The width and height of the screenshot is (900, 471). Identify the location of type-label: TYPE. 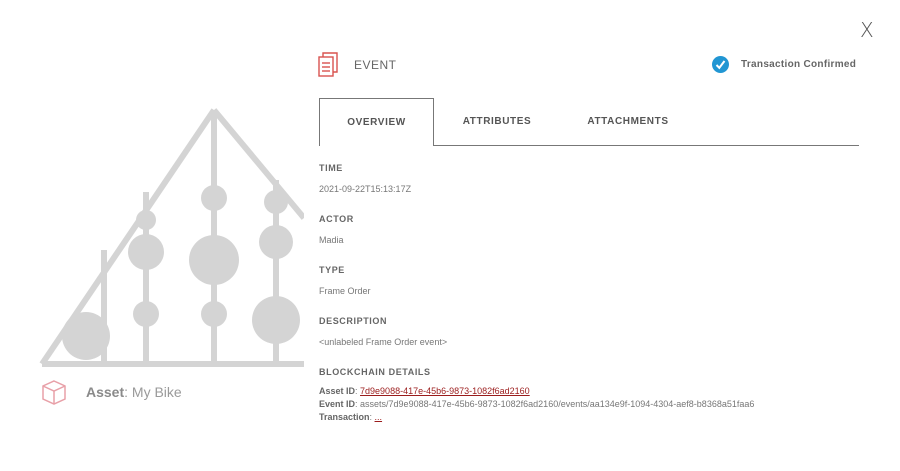
(332, 270).